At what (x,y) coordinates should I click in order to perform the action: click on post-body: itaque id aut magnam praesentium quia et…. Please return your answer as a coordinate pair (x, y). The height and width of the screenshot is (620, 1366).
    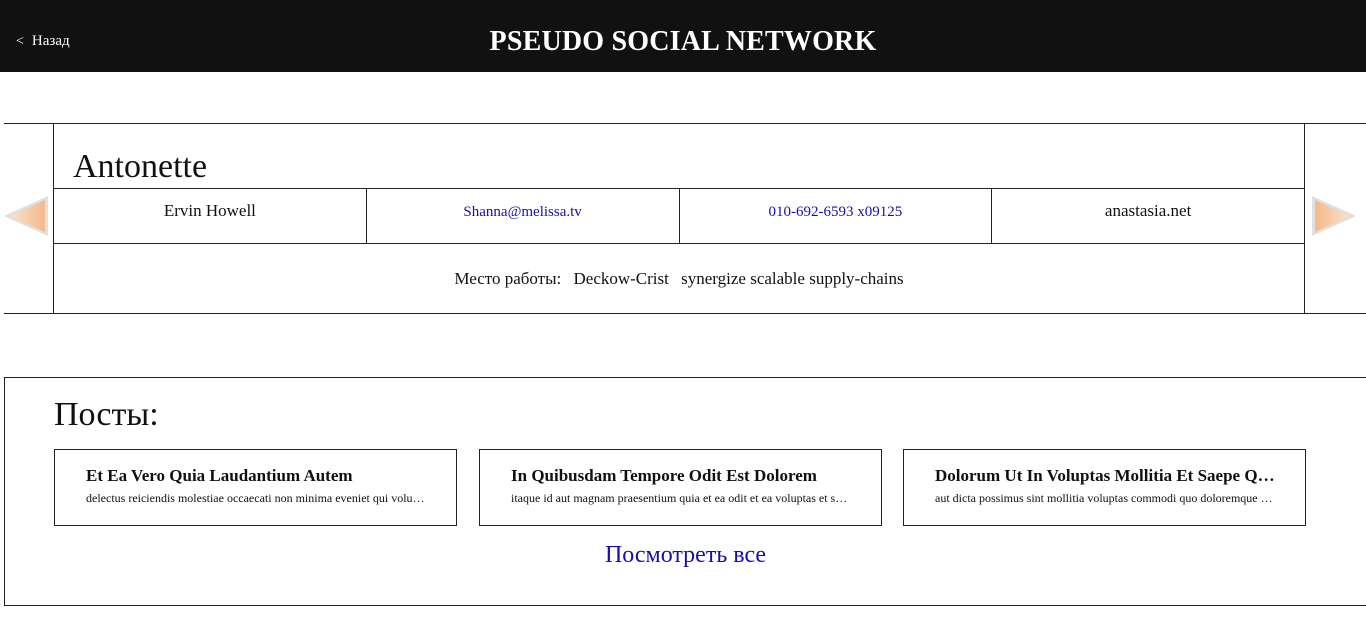
    Looking at the image, I should click on (681, 498).